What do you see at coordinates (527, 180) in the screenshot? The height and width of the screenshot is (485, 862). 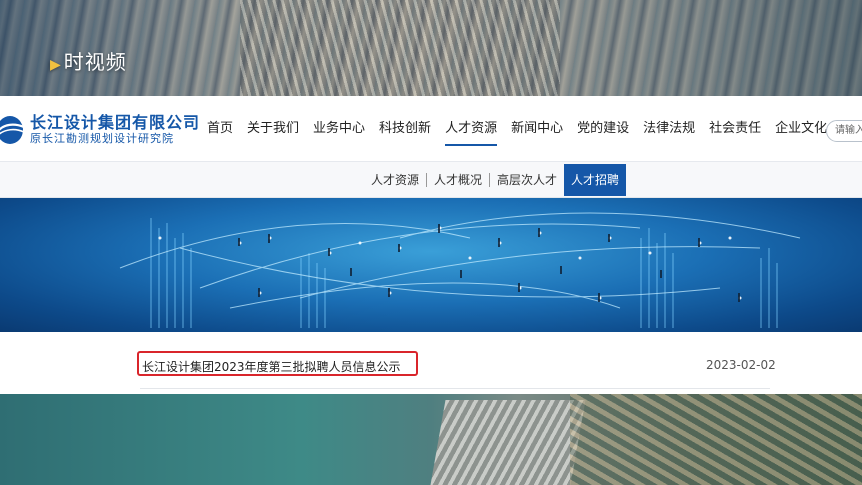 I see `subnav-item-high-level-talent: 高层次人才` at bounding box center [527, 180].